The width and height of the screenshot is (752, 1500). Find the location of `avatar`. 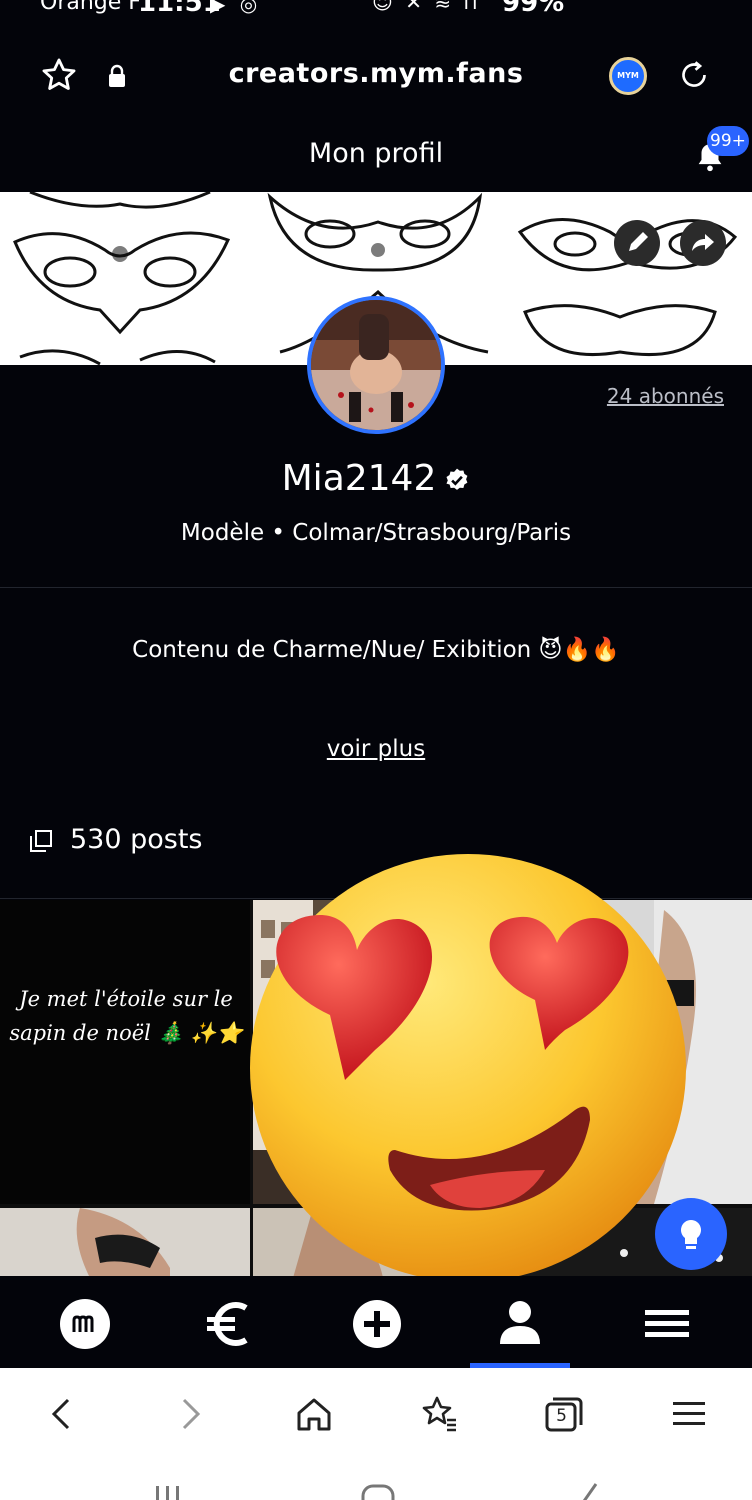

avatar is located at coordinates (376, 365).